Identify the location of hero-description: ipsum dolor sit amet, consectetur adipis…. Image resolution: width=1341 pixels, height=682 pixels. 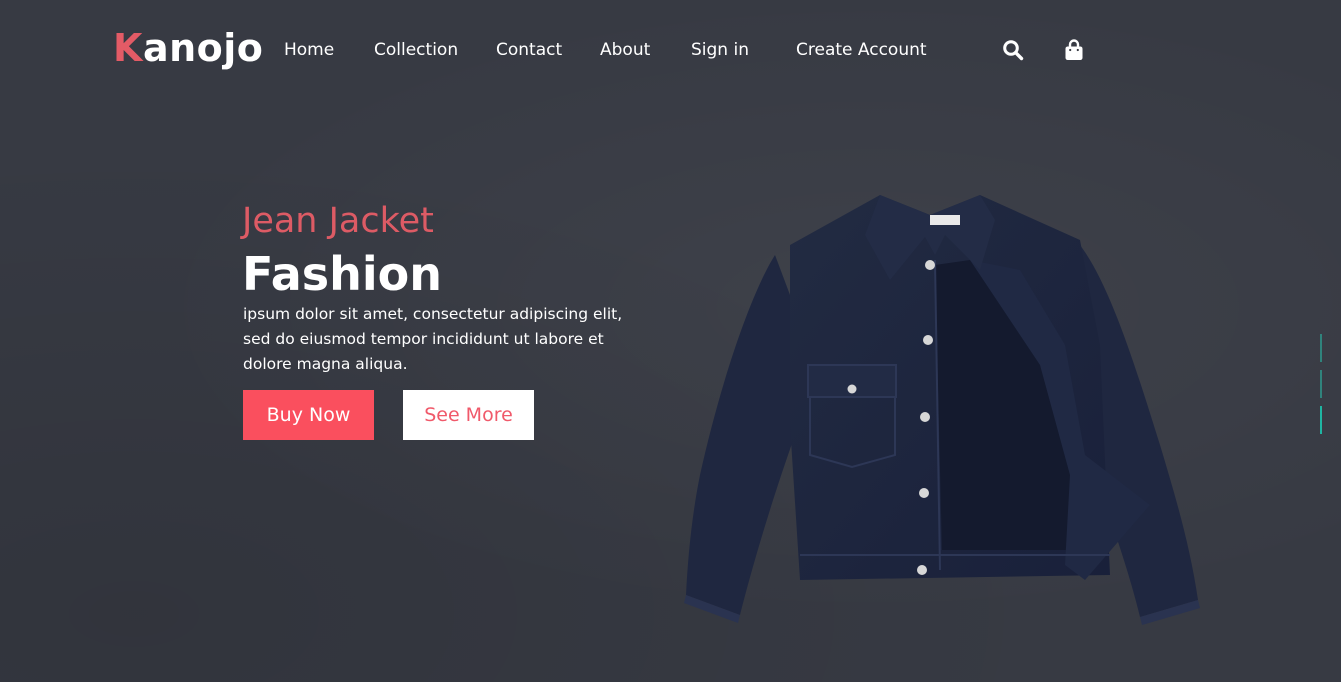
(433, 339).